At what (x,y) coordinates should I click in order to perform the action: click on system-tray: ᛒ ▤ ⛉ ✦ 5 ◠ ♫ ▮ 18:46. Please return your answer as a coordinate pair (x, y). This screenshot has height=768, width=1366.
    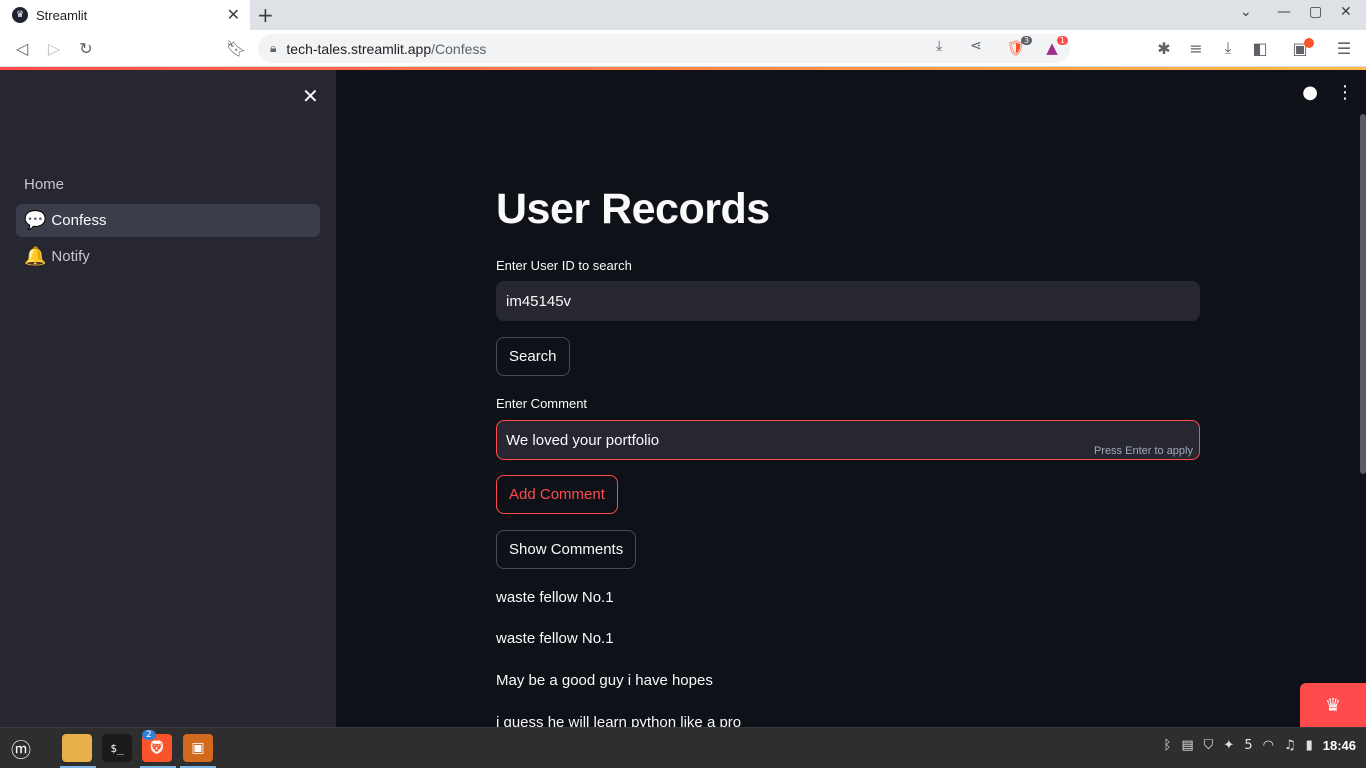
    Looking at the image, I should click on (1260, 745).